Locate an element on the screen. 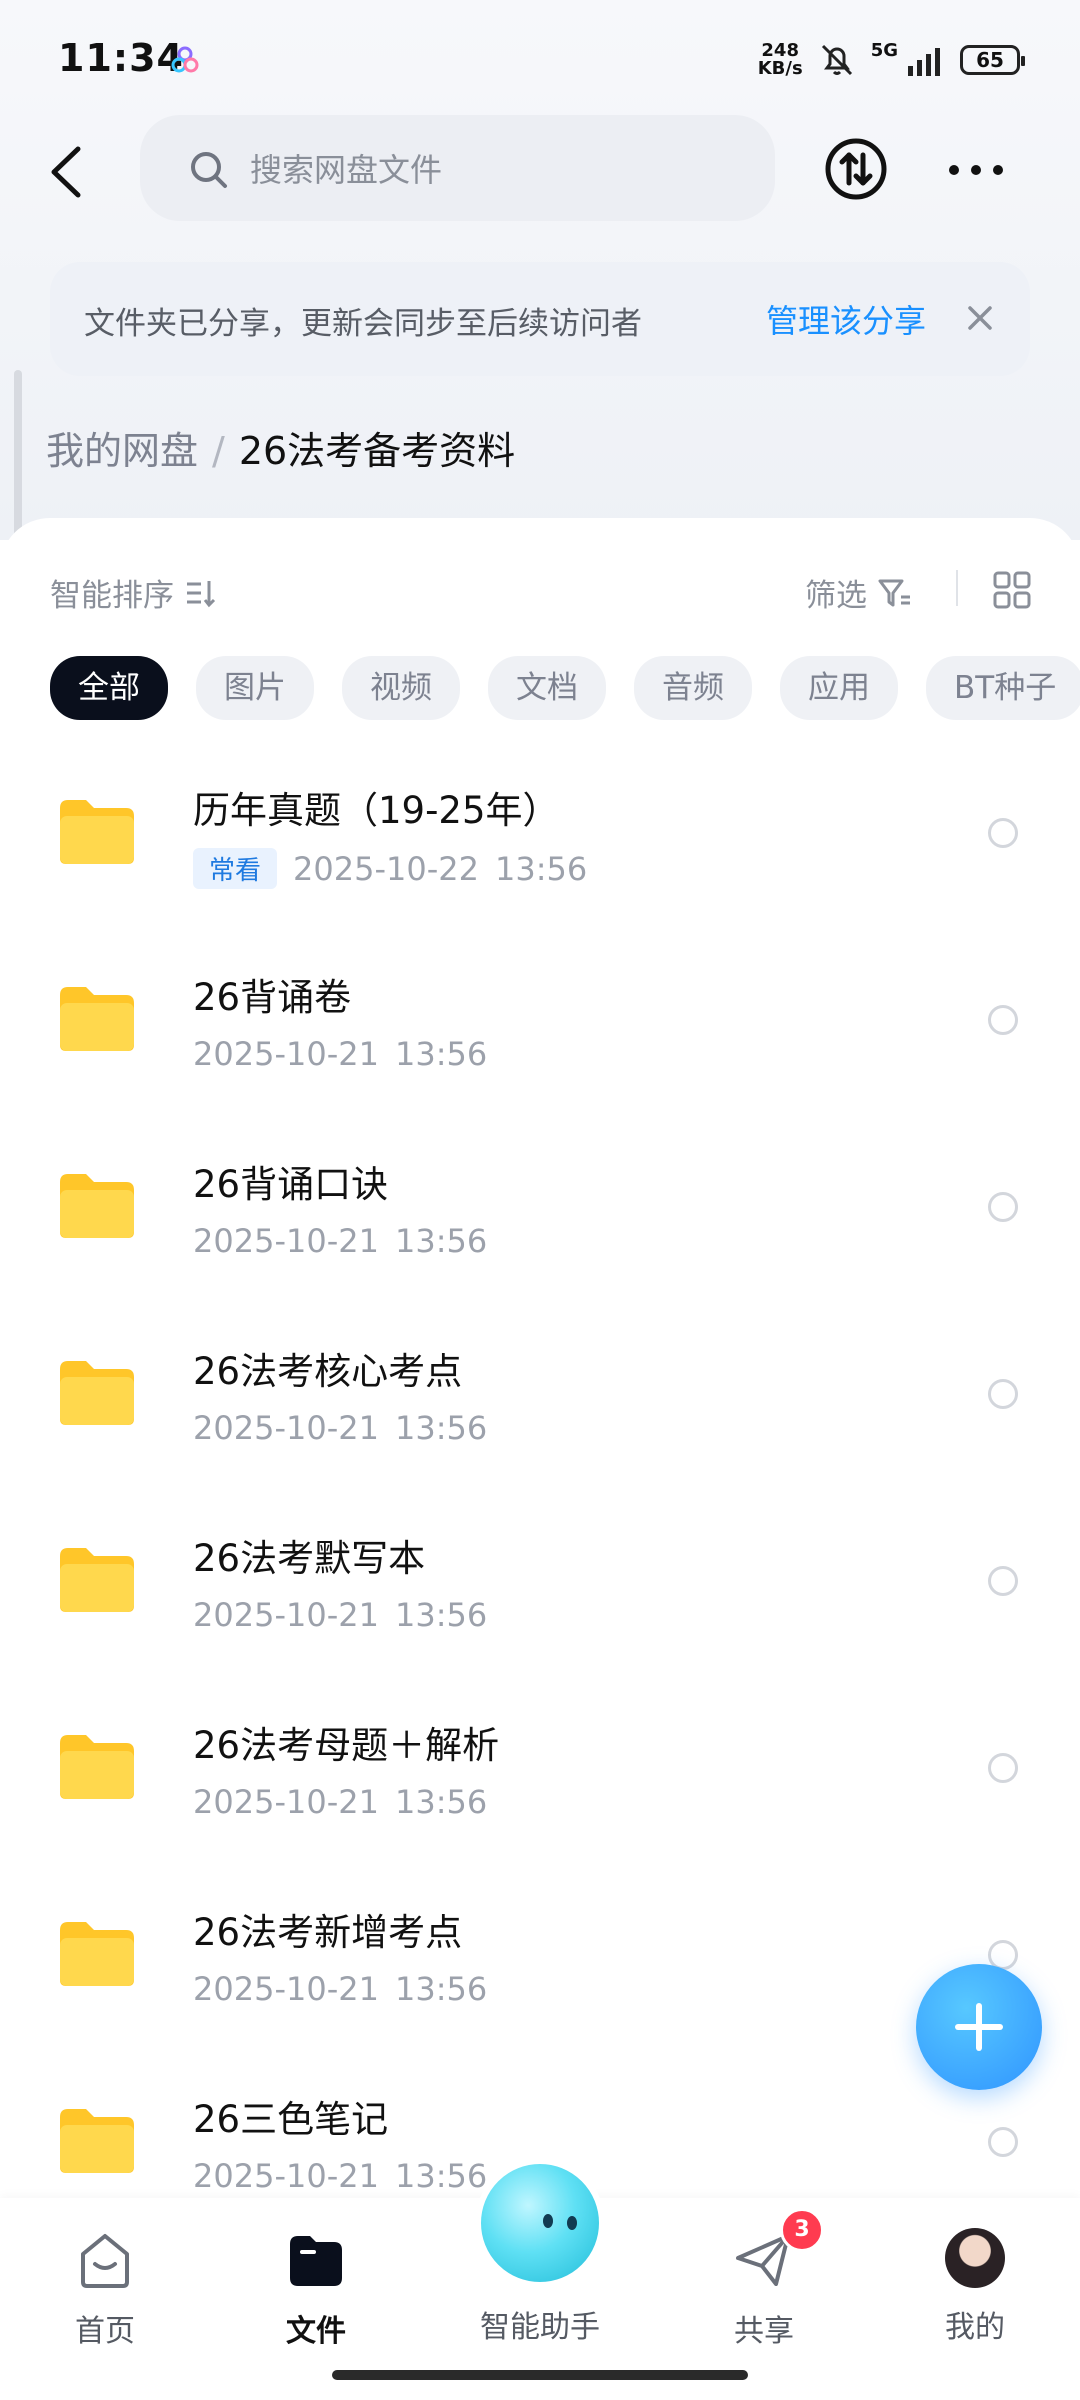  file-row: 26背诵口诀 2025-10-21 13:56 is located at coordinates (540, 1207).